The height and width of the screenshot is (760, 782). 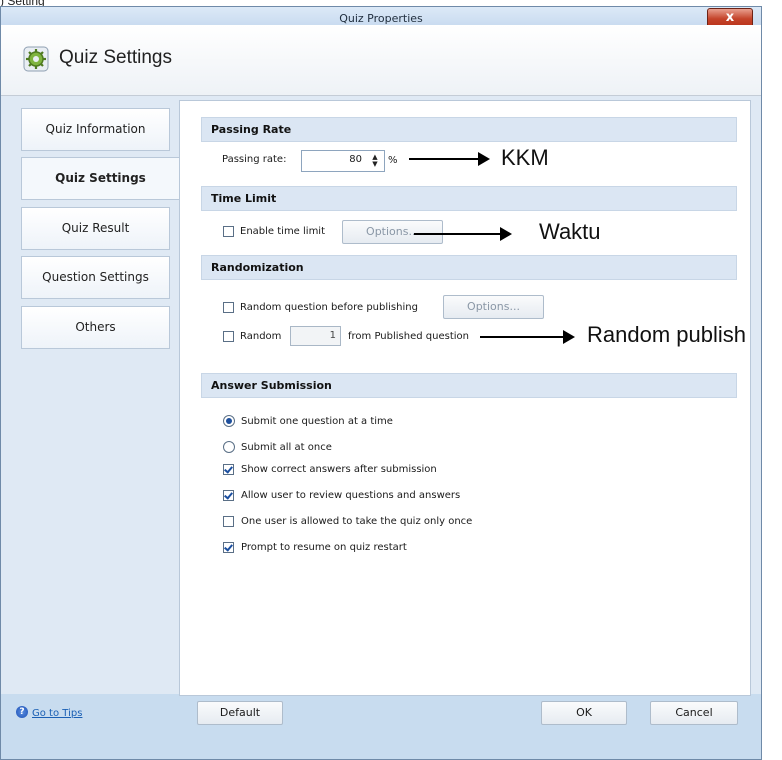 What do you see at coordinates (469, 267) in the screenshot?
I see `randomization-heading: Randomization` at bounding box center [469, 267].